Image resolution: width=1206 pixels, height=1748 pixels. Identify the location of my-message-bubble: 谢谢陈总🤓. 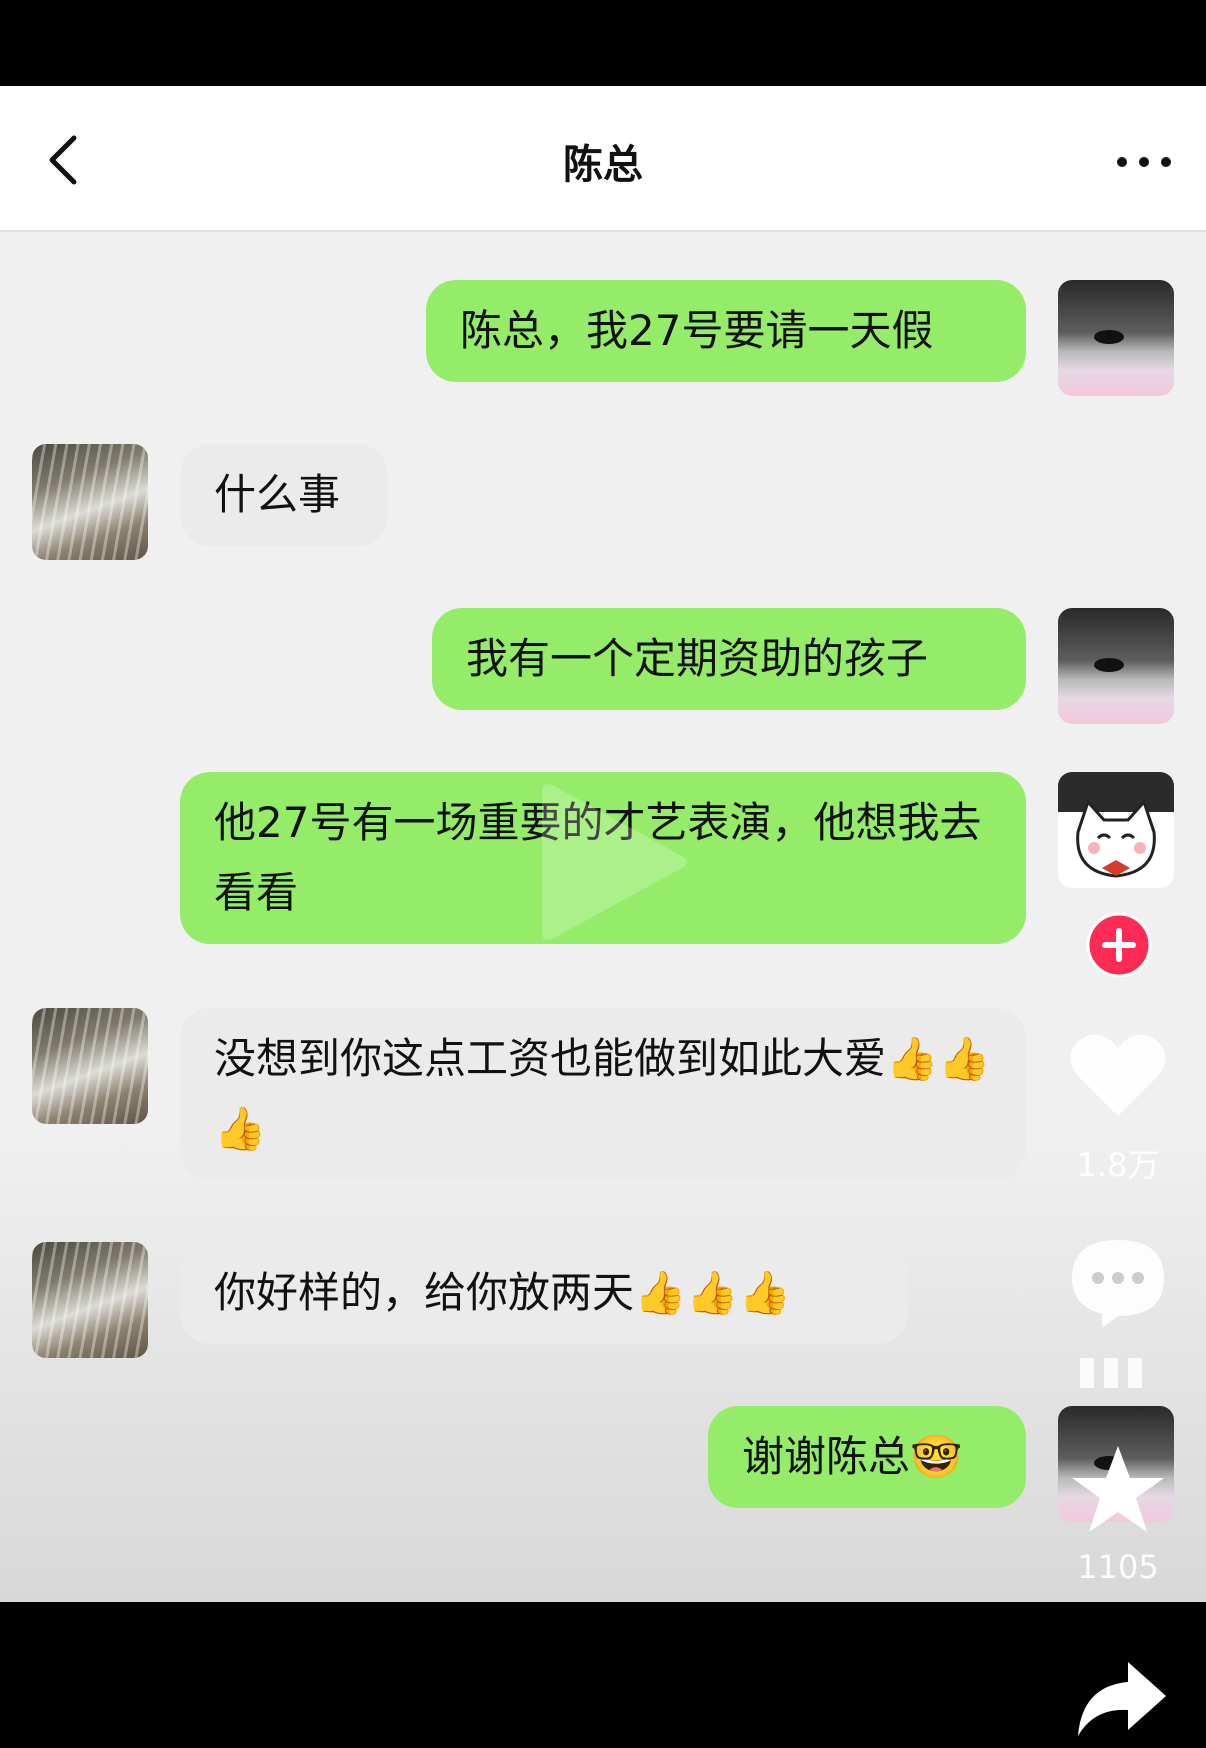
(867, 1457).